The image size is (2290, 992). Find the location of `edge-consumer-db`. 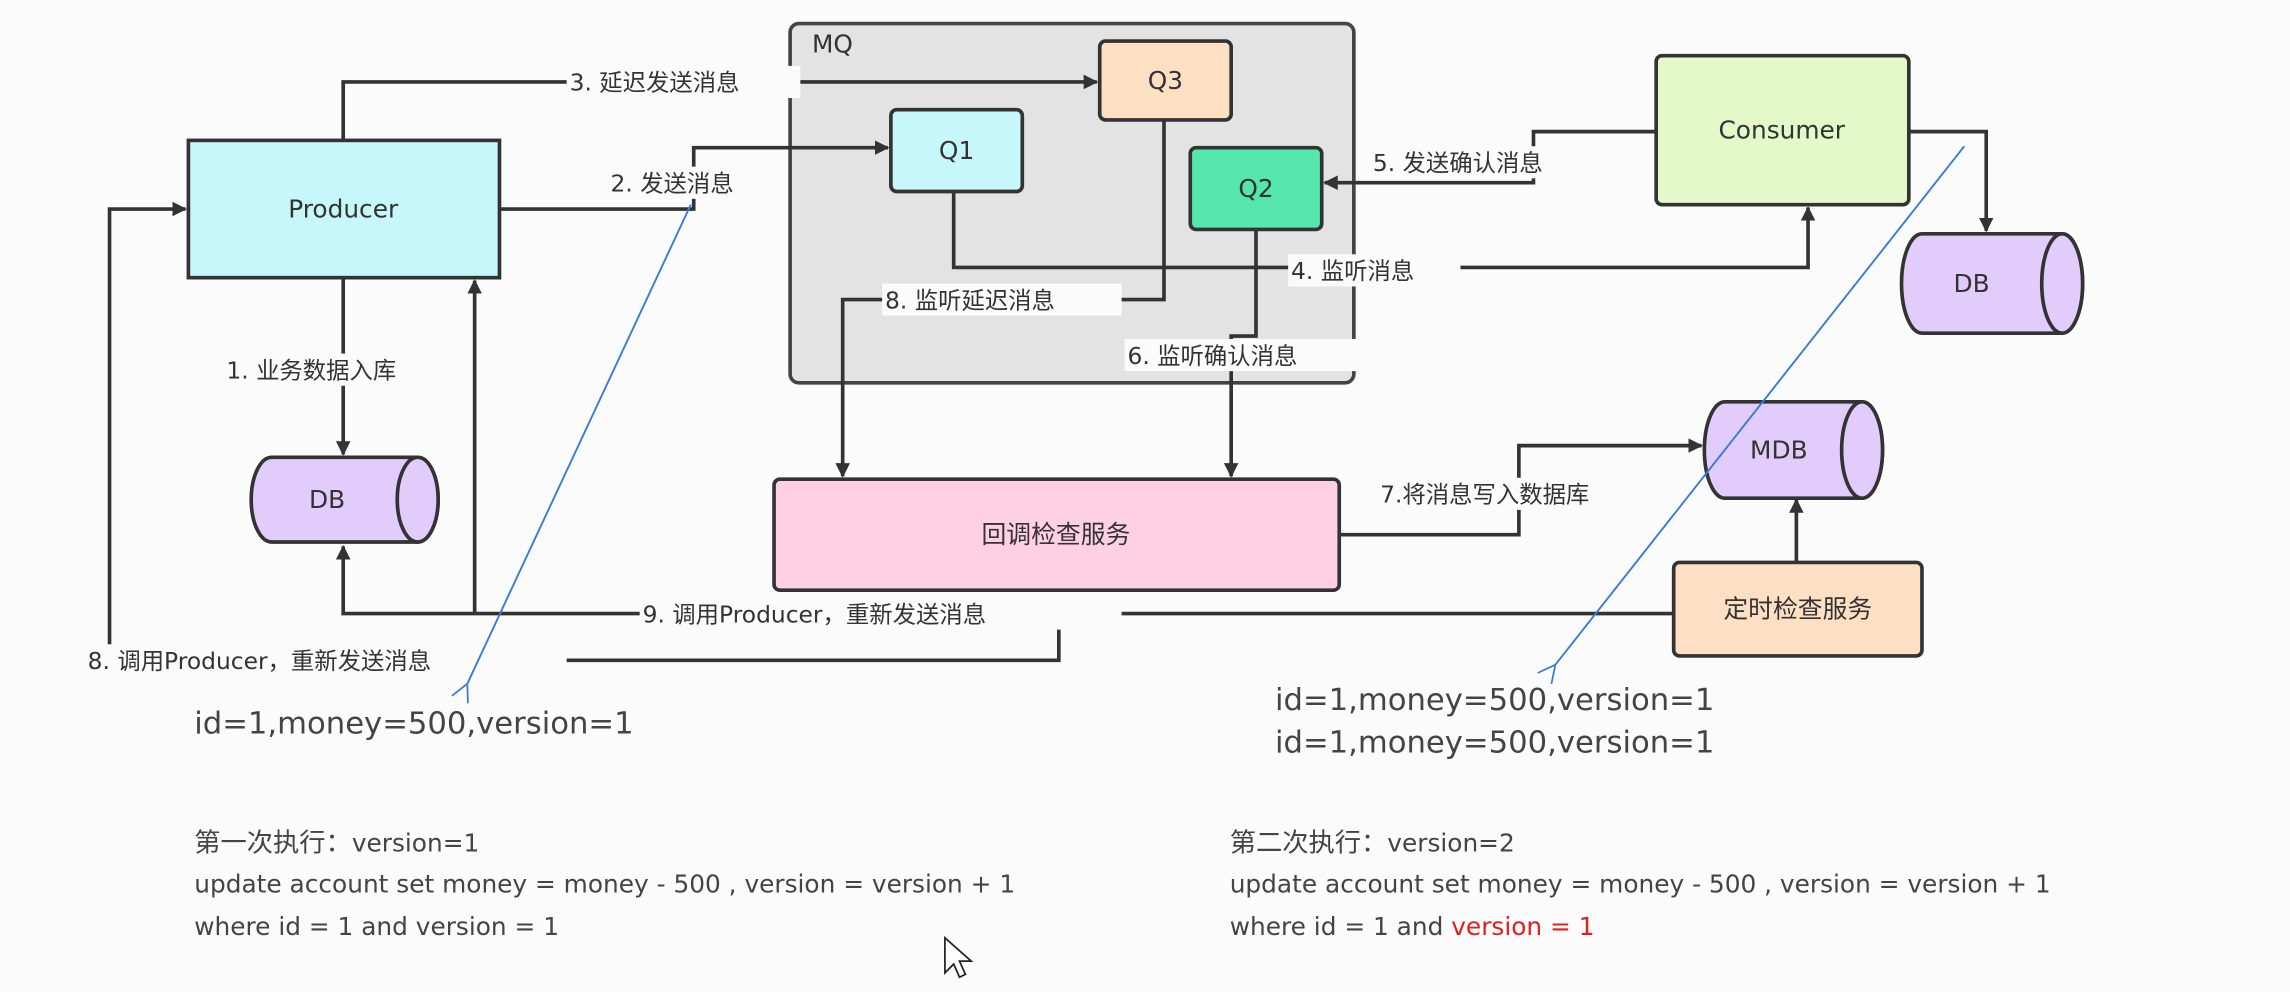

edge-consumer-db is located at coordinates (1951, 181).